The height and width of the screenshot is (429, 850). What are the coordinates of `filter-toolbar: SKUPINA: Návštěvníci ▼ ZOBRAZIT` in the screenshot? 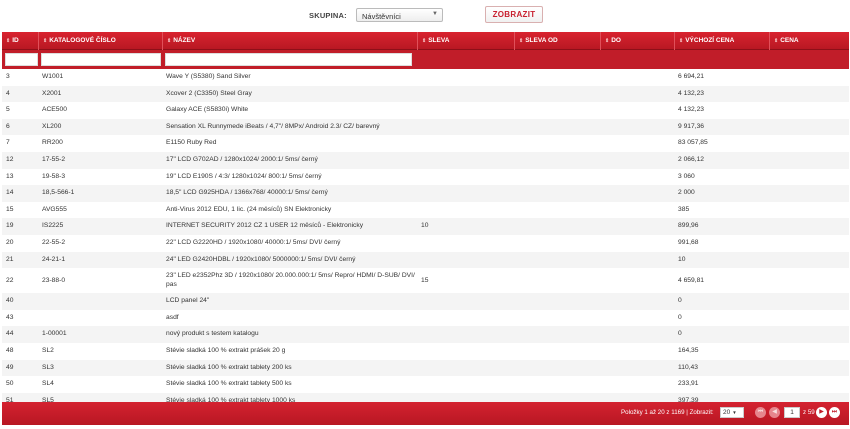 It's located at (425, 15).